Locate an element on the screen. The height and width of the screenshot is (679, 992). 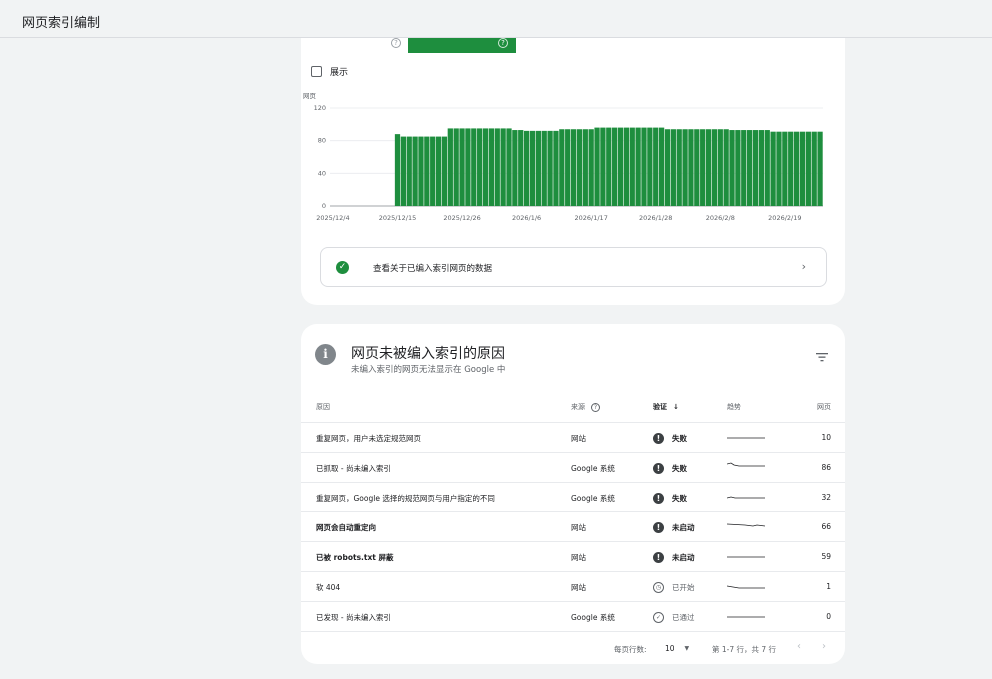
table-row: 网页会自动重定向 网站! 未启动 66 is located at coordinates (573, 526).